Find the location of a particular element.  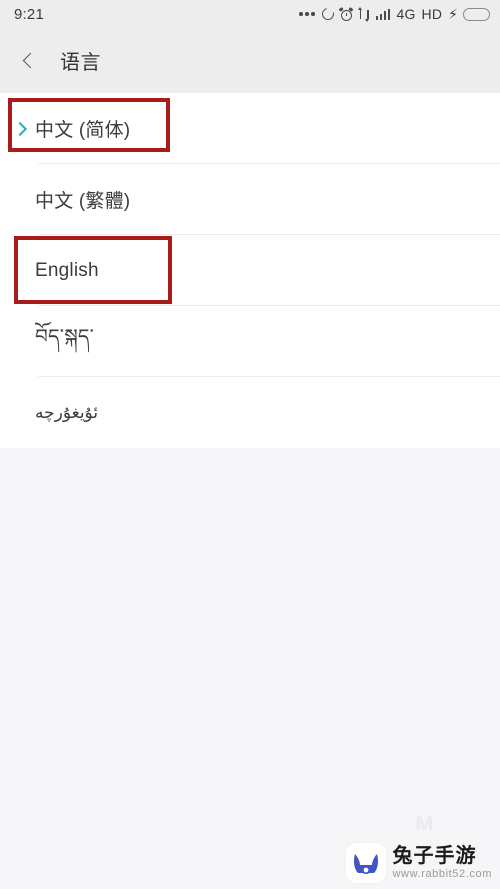

language-label: ئۇيغۇرچە is located at coordinates (67, 412).